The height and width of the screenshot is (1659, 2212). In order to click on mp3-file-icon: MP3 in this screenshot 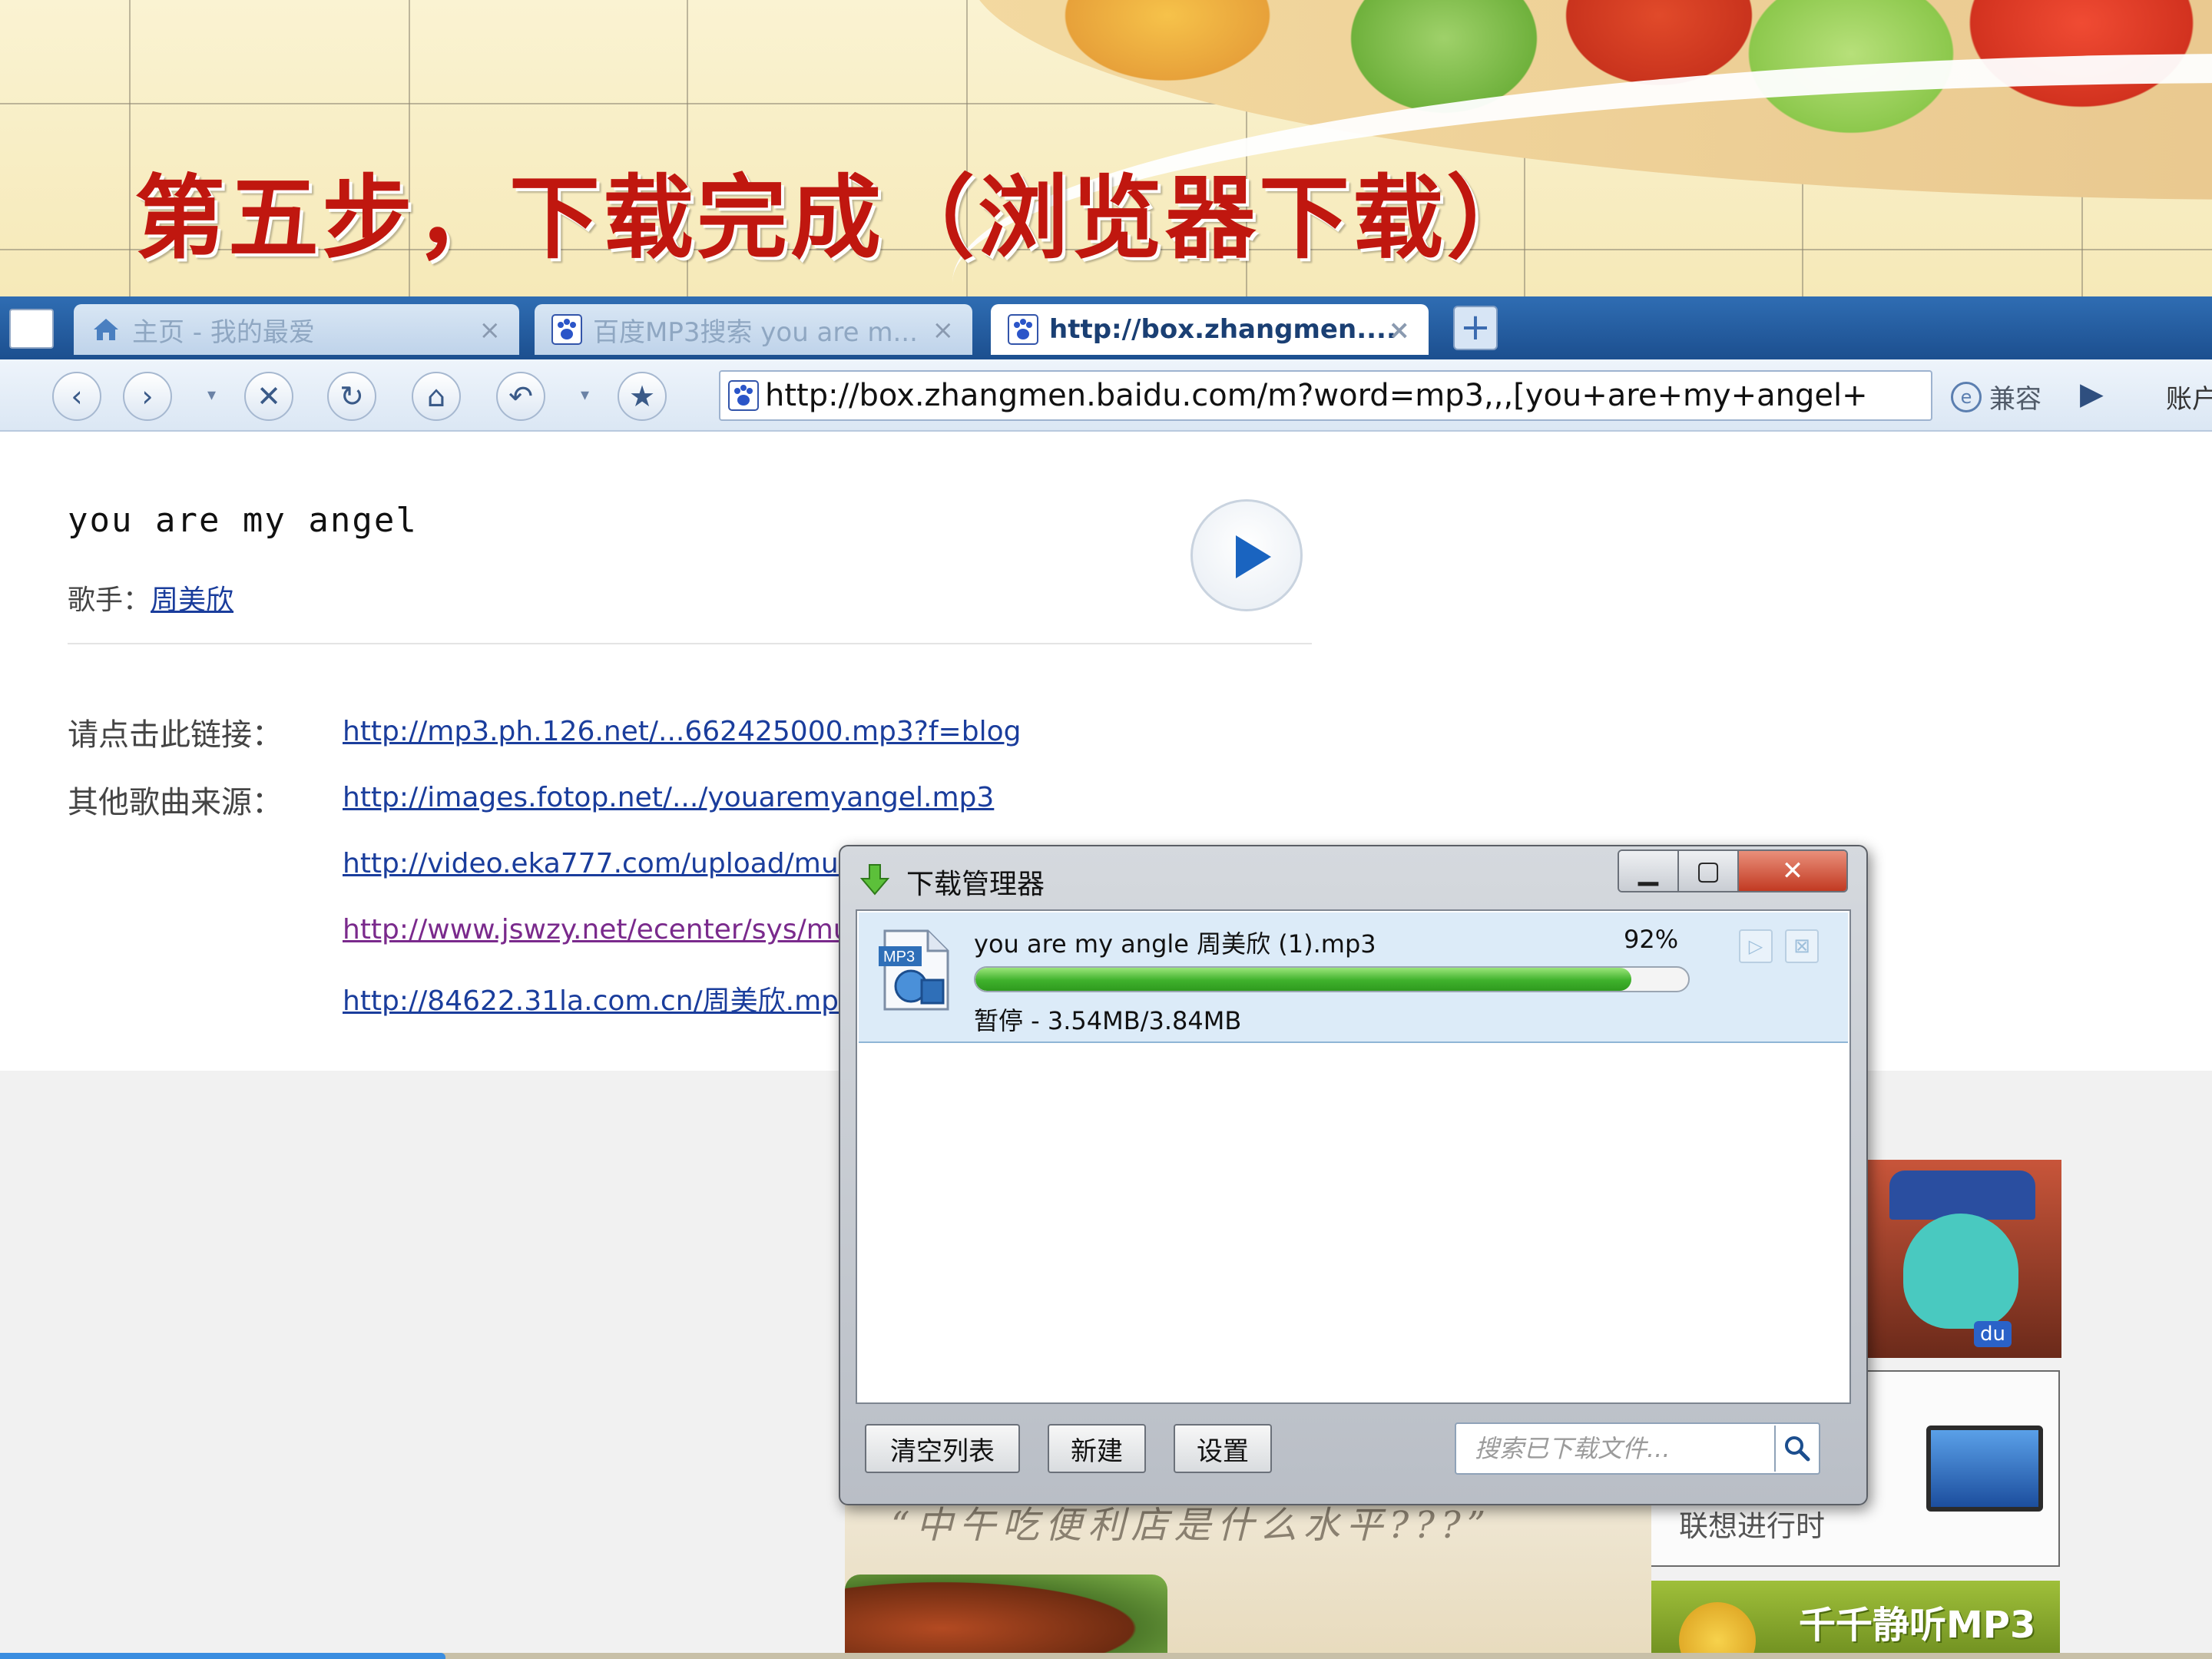, I will do `click(914, 970)`.